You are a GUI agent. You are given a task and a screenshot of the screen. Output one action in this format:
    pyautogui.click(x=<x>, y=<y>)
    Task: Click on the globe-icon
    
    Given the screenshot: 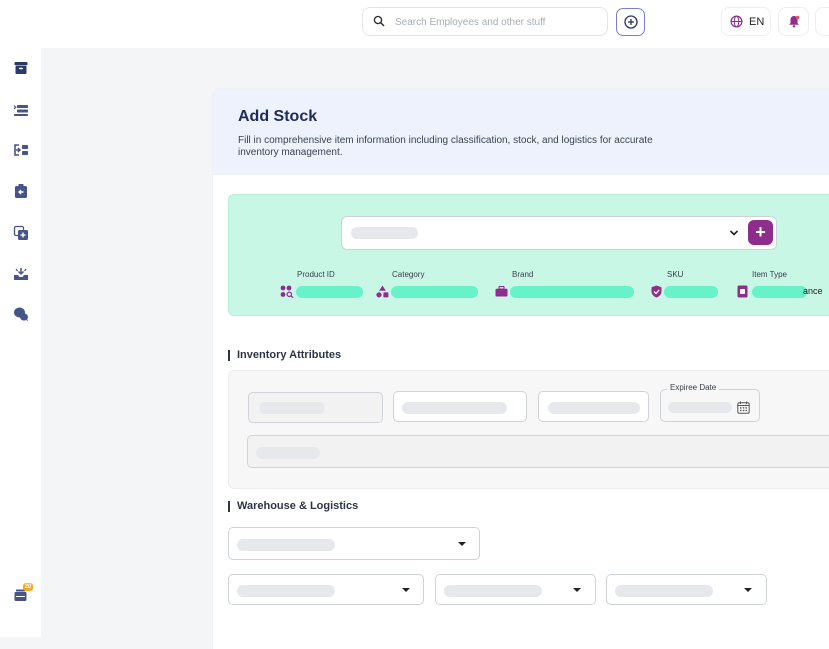 What is the action you would take?
    pyautogui.click(x=736, y=21)
    